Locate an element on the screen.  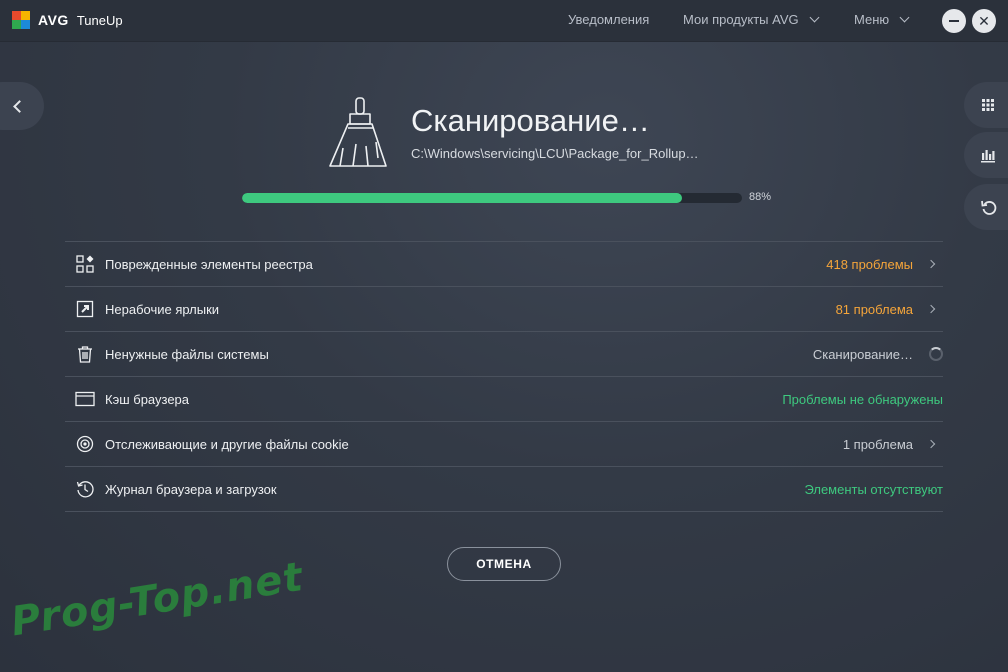
scan-progress-fill is located at coordinates (462, 198).